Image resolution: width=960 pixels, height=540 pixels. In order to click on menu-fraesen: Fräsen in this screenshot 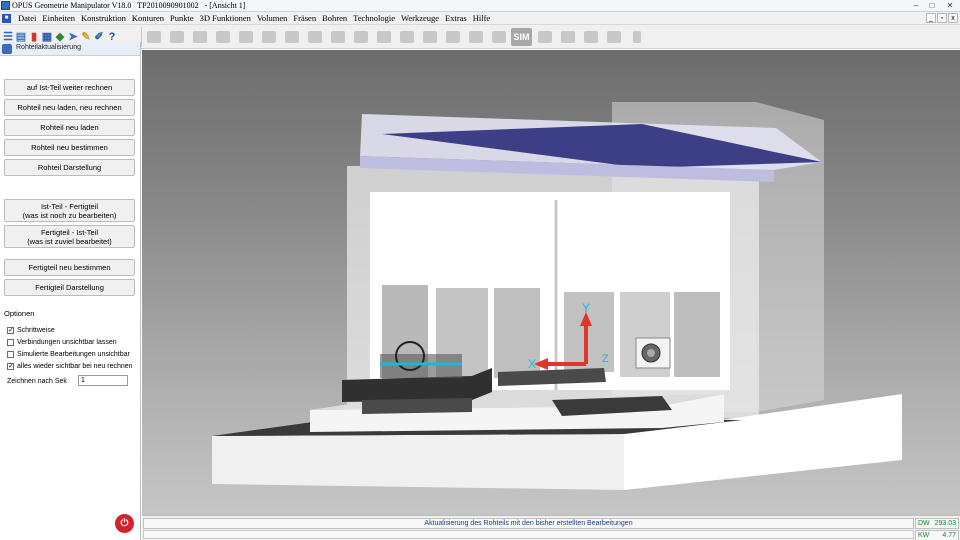, I will do `click(304, 18)`.